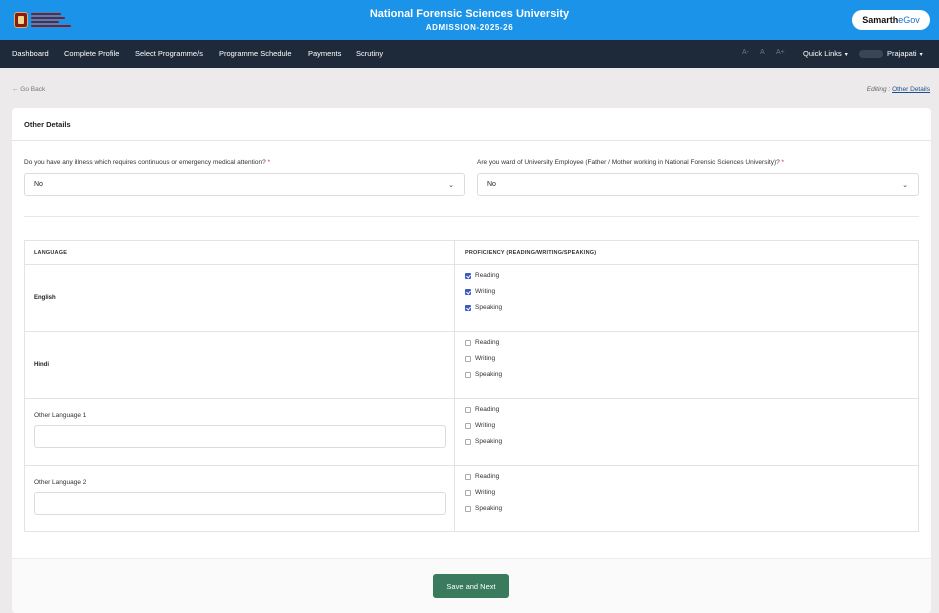  I want to click on english-speaking-checkbox: Speaking, so click(483, 307).